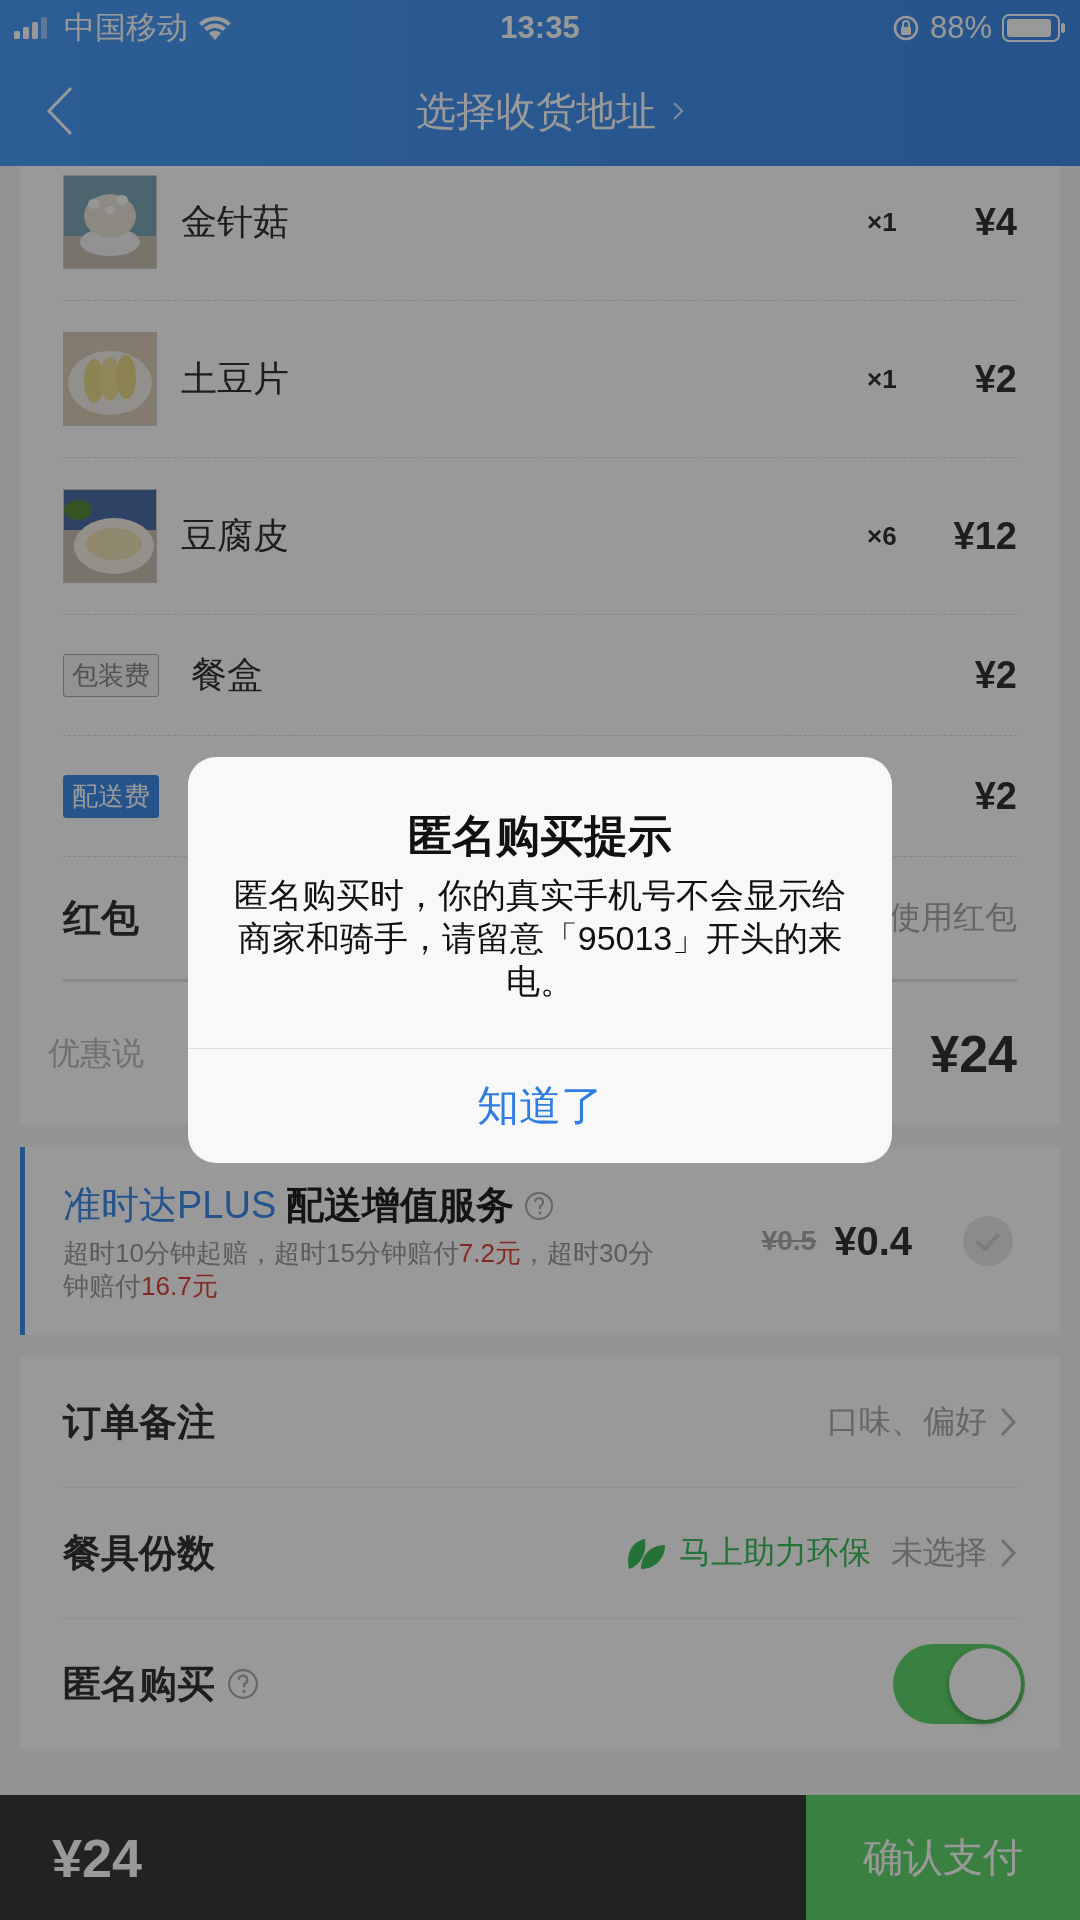 The height and width of the screenshot is (1920, 1080). What do you see at coordinates (139, 1422) in the screenshot?
I see `option-label: 订单备注` at bounding box center [139, 1422].